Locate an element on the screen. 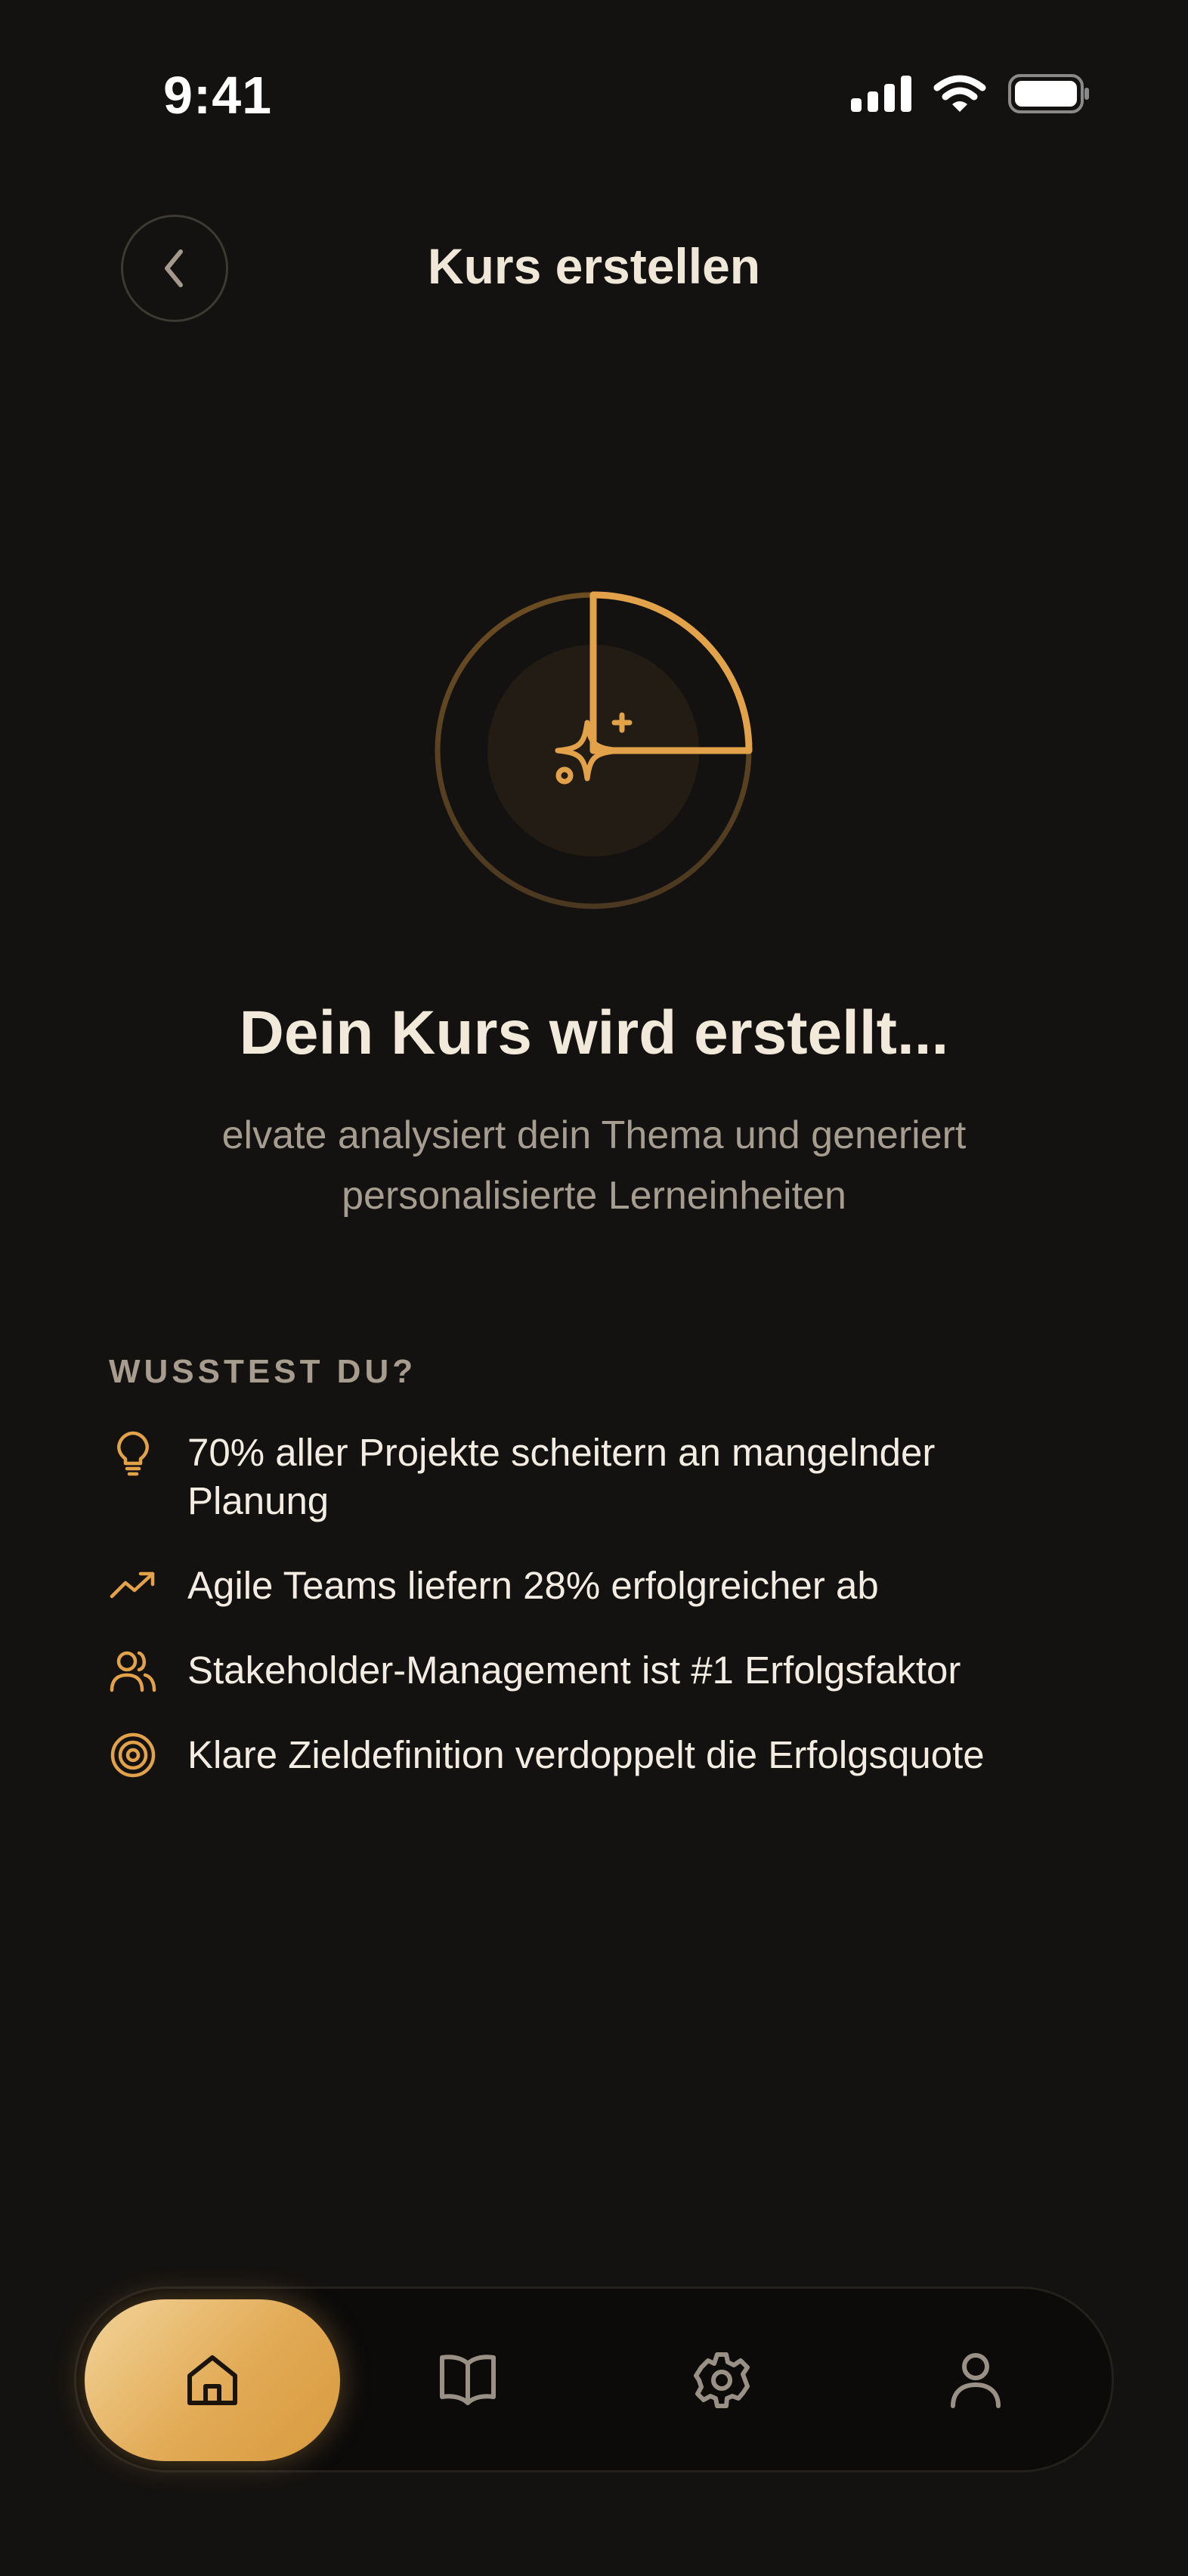  fact-text: Agile Teams liefern 28% erfolgreicher ab is located at coordinates (533, 1585).